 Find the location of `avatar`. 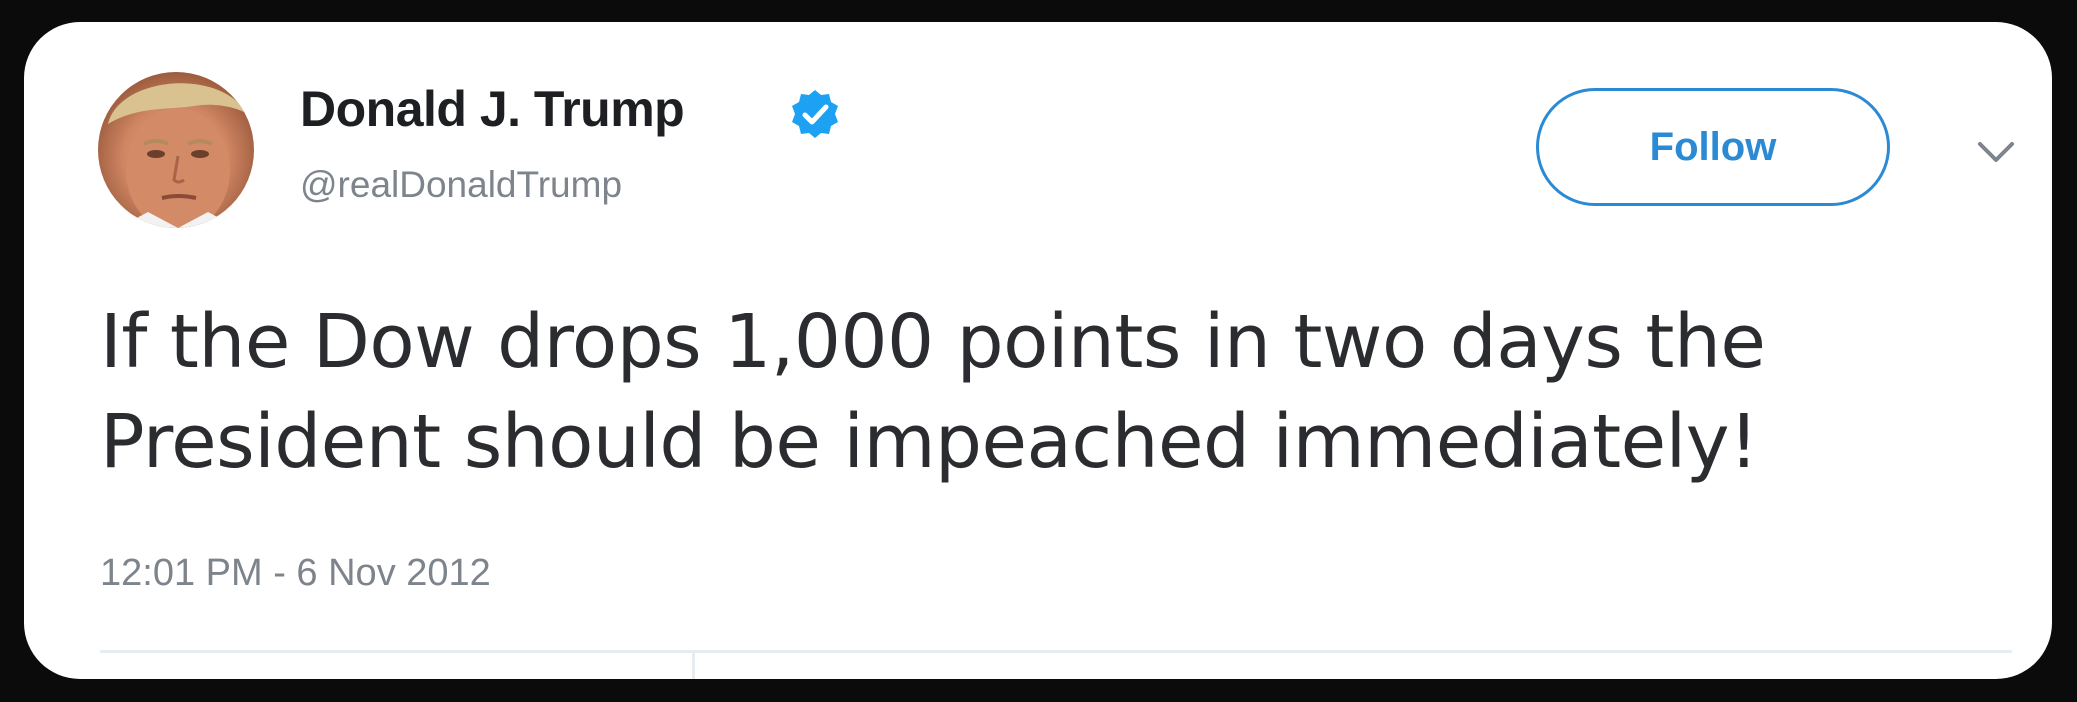

avatar is located at coordinates (176, 150).